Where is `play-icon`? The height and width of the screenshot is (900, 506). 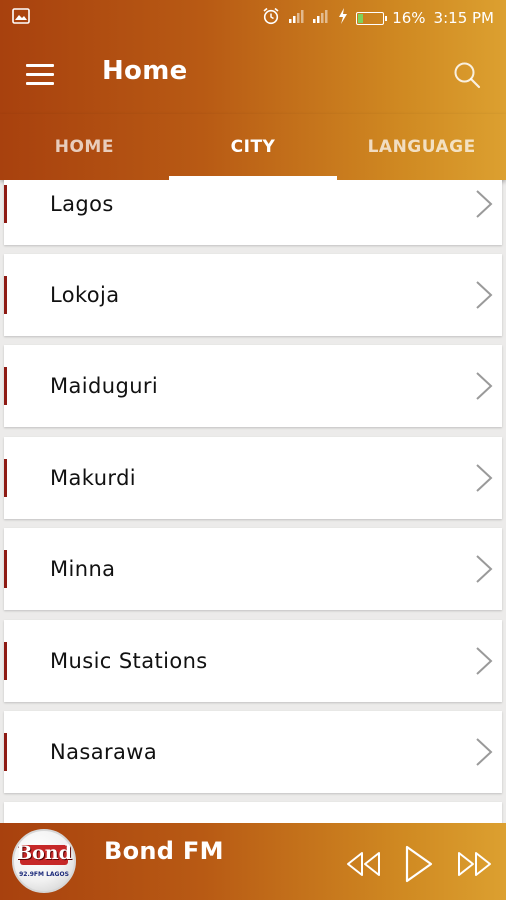
play-icon is located at coordinates (419, 864).